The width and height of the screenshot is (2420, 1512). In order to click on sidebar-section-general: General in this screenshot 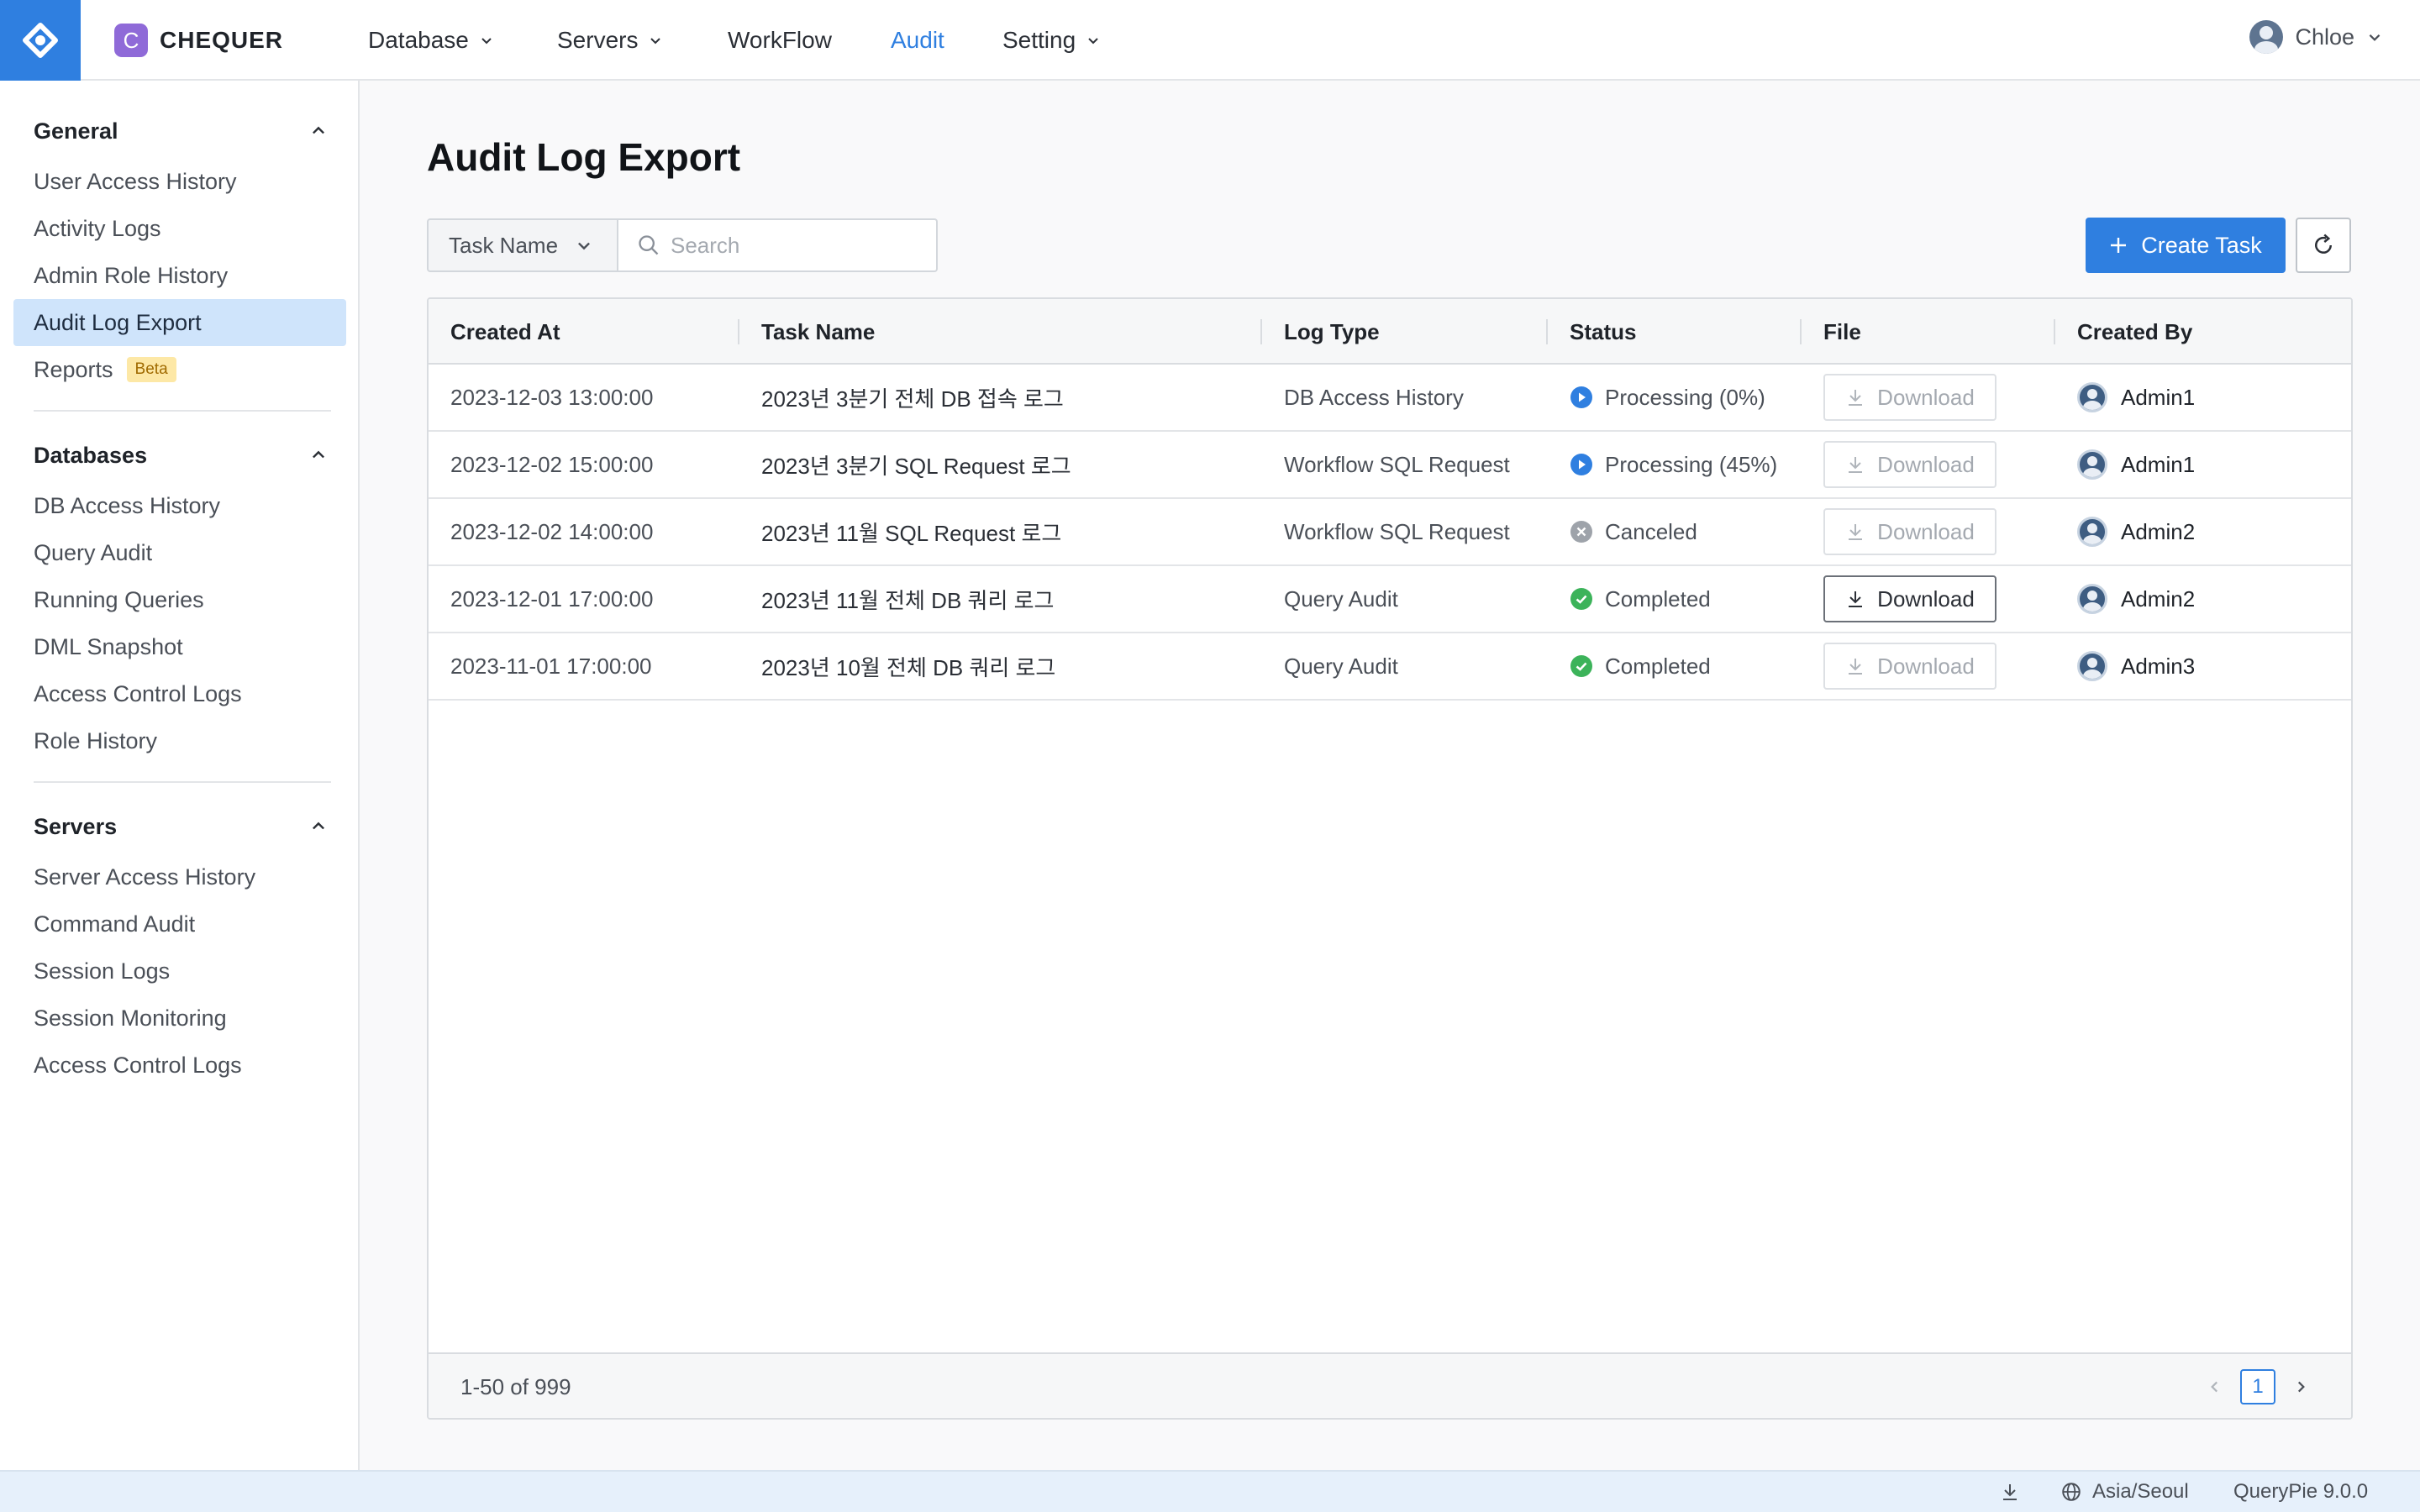, I will do `click(181, 131)`.